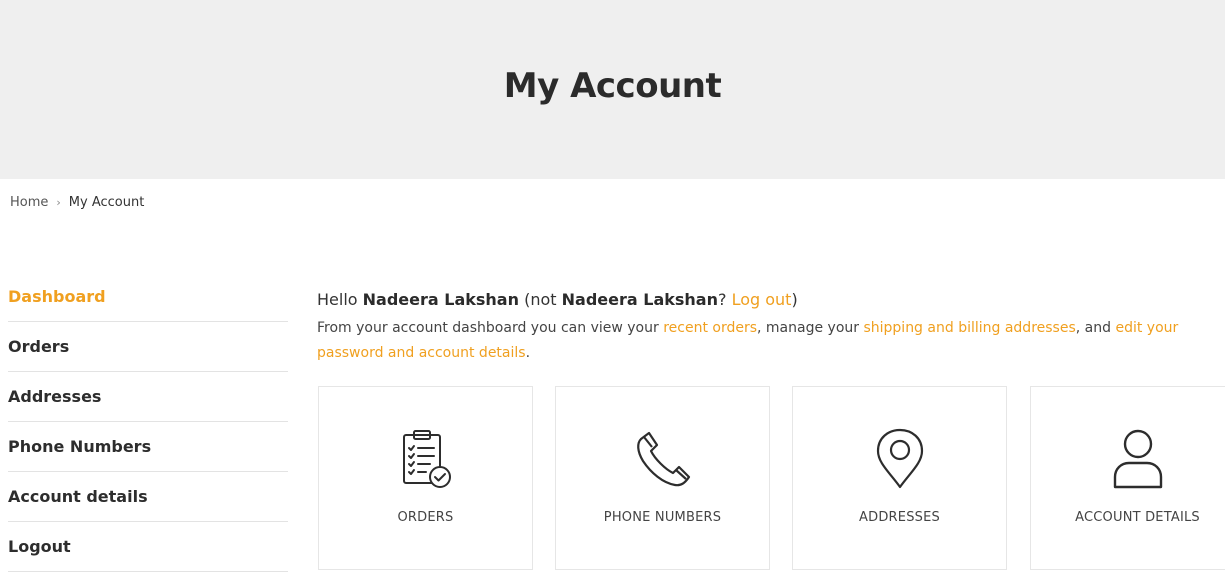  What do you see at coordinates (337, 299) in the screenshot?
I see `greeting-hello: Hello` at bounding box center [337, 299].